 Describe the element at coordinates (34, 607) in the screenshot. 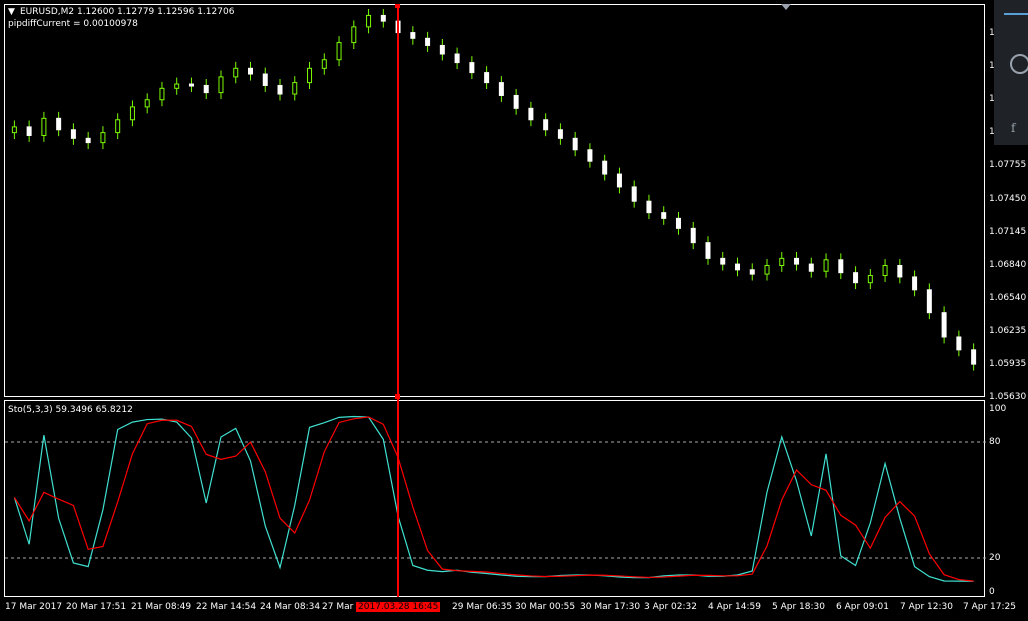

I see `time-label: 17 Mar 2017` at that location.